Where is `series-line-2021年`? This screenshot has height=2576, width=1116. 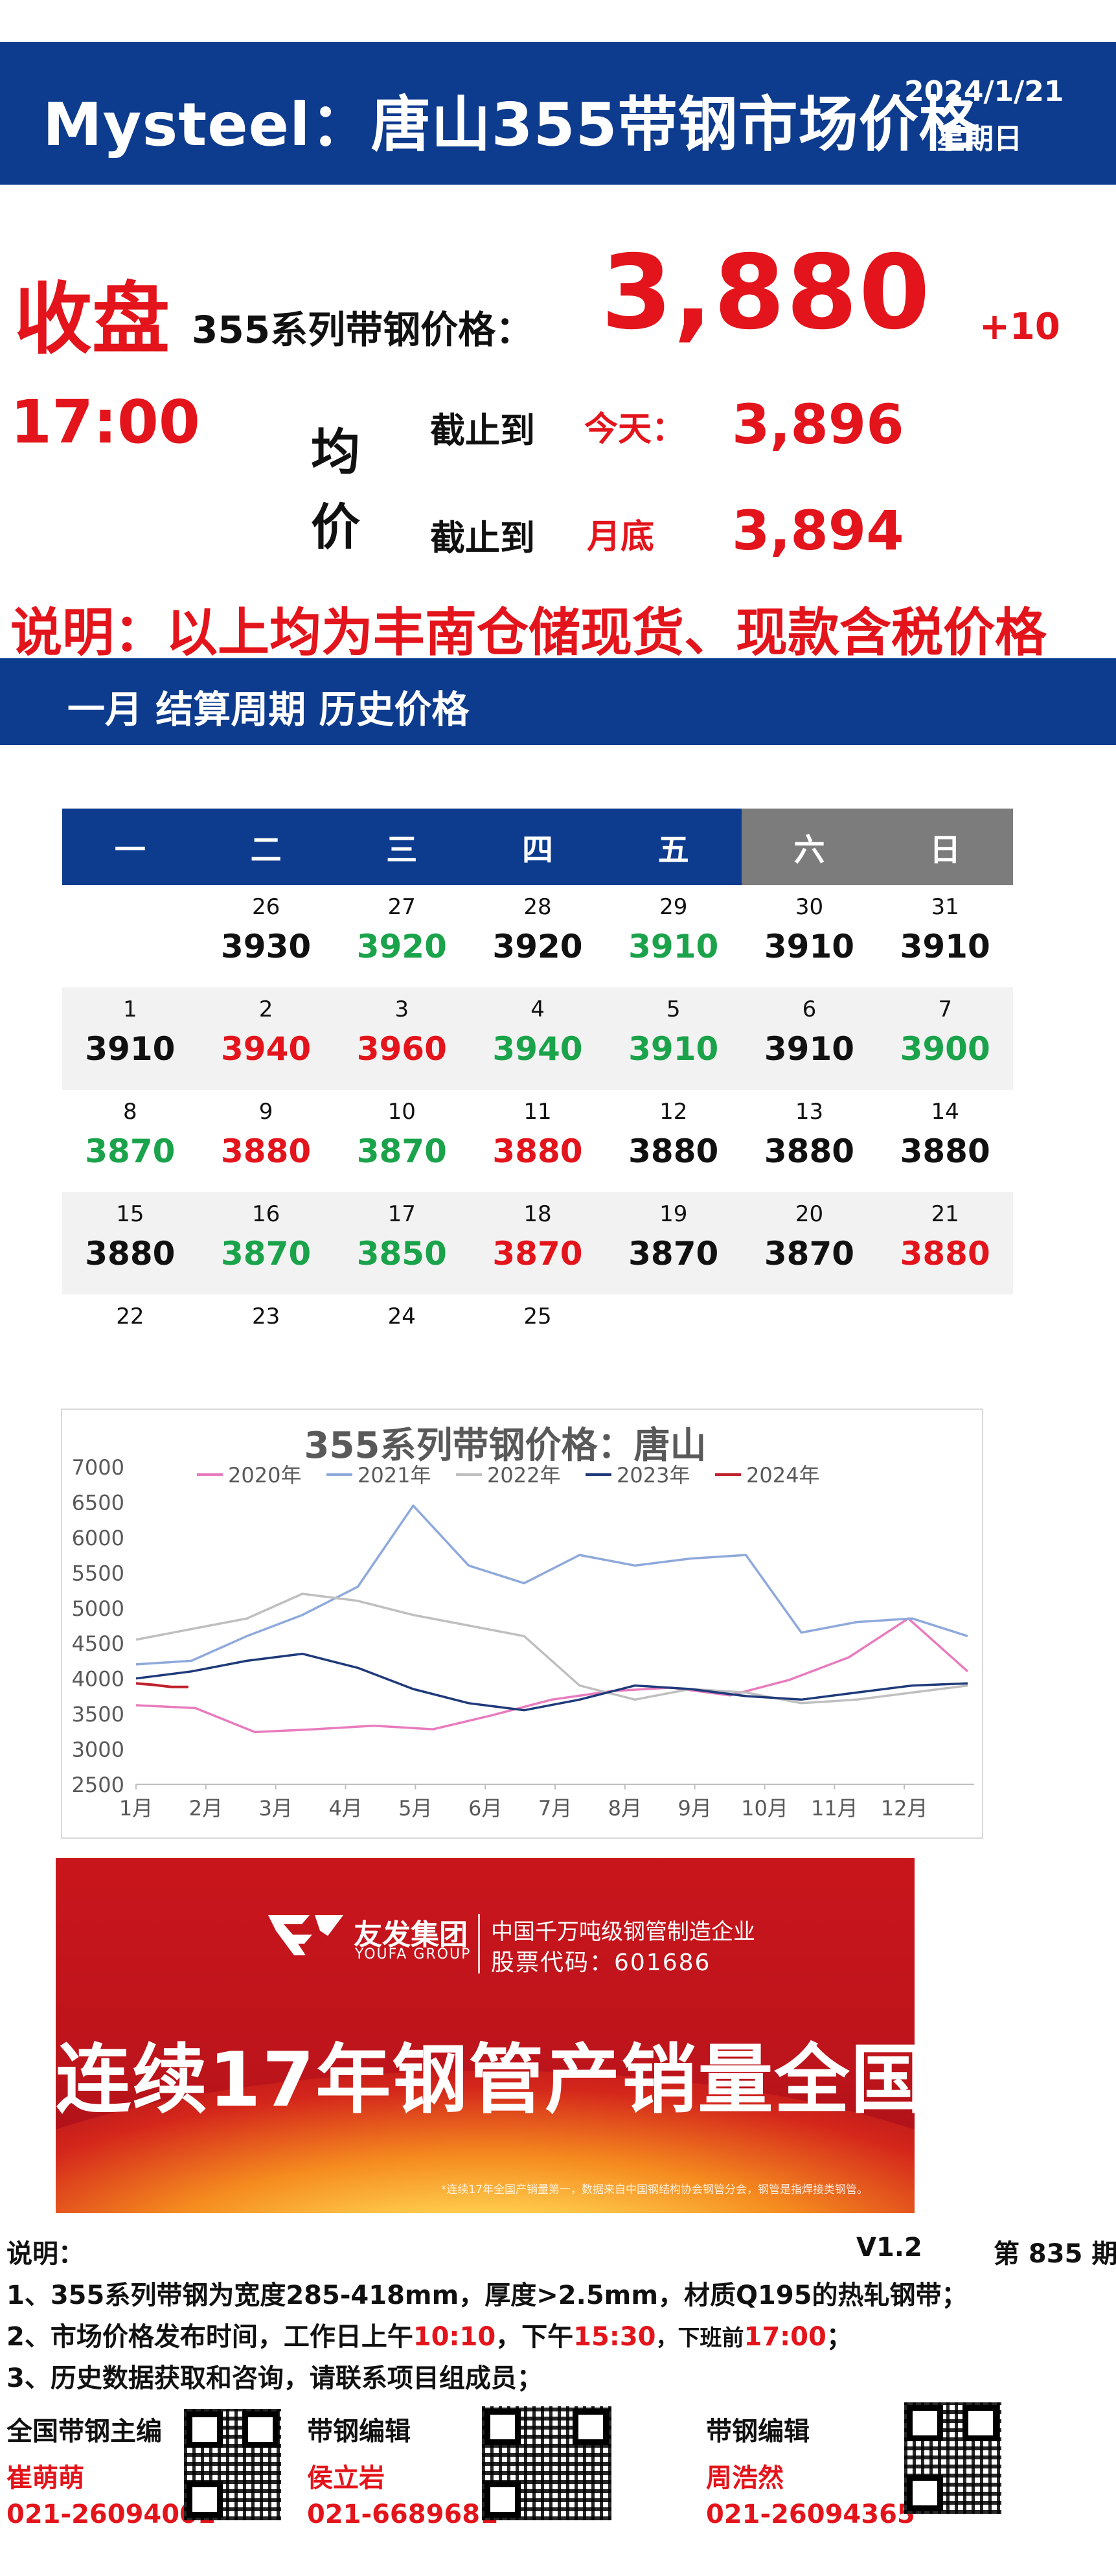 series-line-2021年 is located at coordinates (552, 1585).